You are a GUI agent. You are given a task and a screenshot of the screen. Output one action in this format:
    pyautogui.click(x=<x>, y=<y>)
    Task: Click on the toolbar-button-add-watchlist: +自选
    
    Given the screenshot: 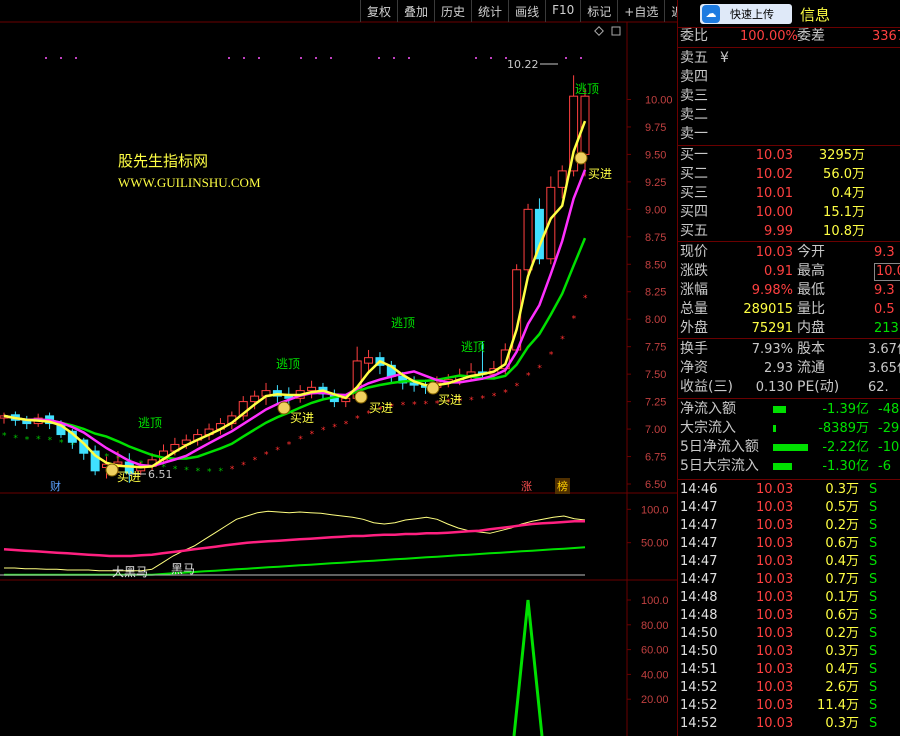 What is the action you would take?
    pyautogui.click(x=640, y=11)
    